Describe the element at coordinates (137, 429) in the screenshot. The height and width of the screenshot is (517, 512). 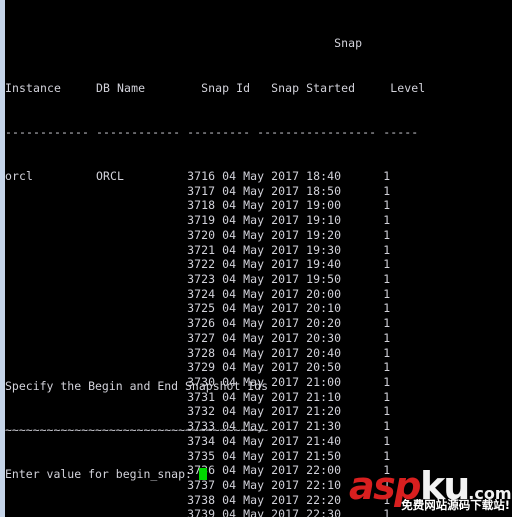
I see `prompt-underline: ~~~~~~~~~~~~~~~~~~~~~~~~~~~~~~~~~~~~~~` at that location.